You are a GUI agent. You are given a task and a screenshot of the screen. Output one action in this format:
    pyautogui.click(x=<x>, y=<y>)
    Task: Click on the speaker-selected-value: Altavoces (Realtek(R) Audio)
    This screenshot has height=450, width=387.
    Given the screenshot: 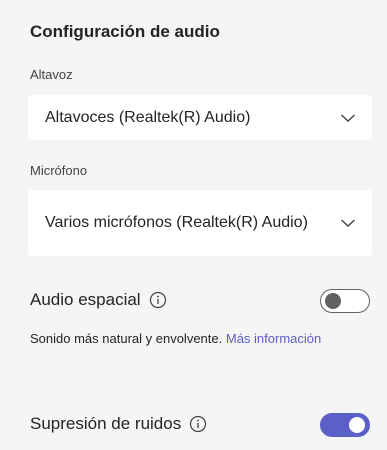 What is the action you would take?
    pyautogui.click(x=148, y=117)
    